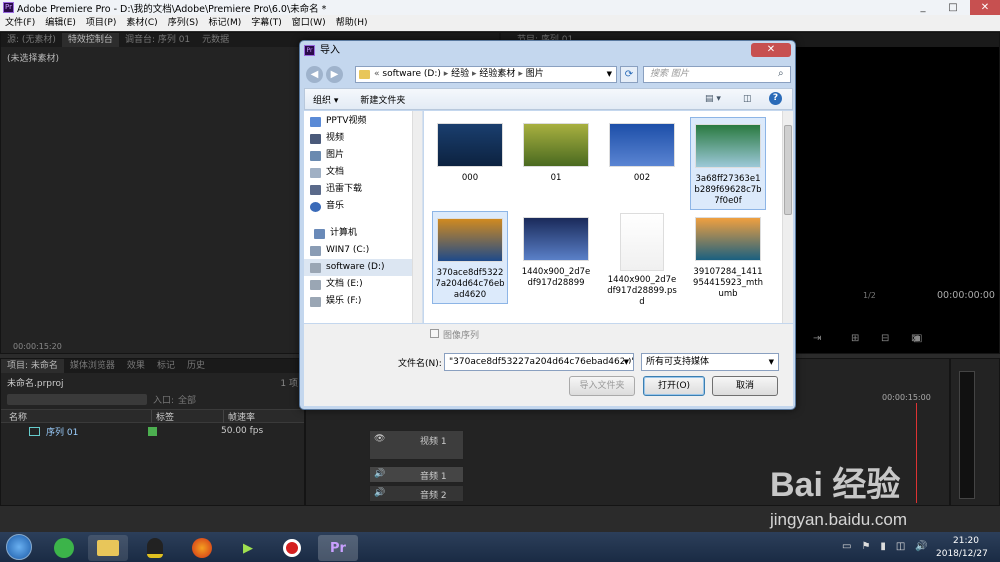  I want to click on nav-item-drive-d: software (D:), so click(363, 267).